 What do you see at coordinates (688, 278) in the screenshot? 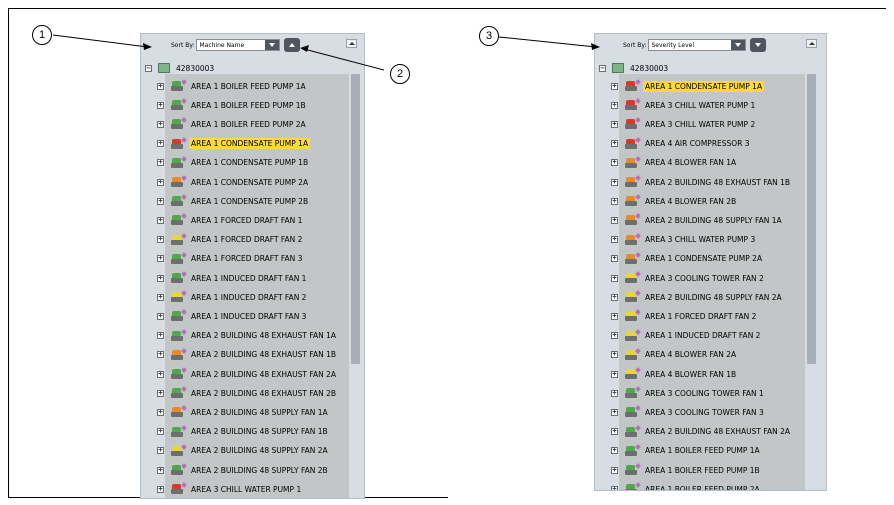
I see `tree-item: + AREA 3 COOLING TOWER FAN 2` at bounding box center [688, 278].